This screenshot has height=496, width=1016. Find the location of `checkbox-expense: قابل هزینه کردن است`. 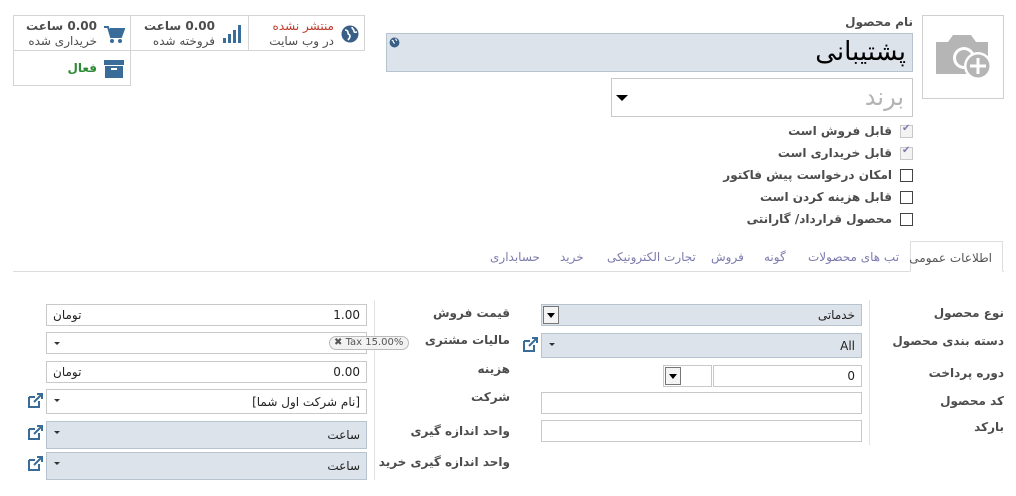

checkbox-expense: قابل هزینه کردن است is located at coordinates (807, 198).